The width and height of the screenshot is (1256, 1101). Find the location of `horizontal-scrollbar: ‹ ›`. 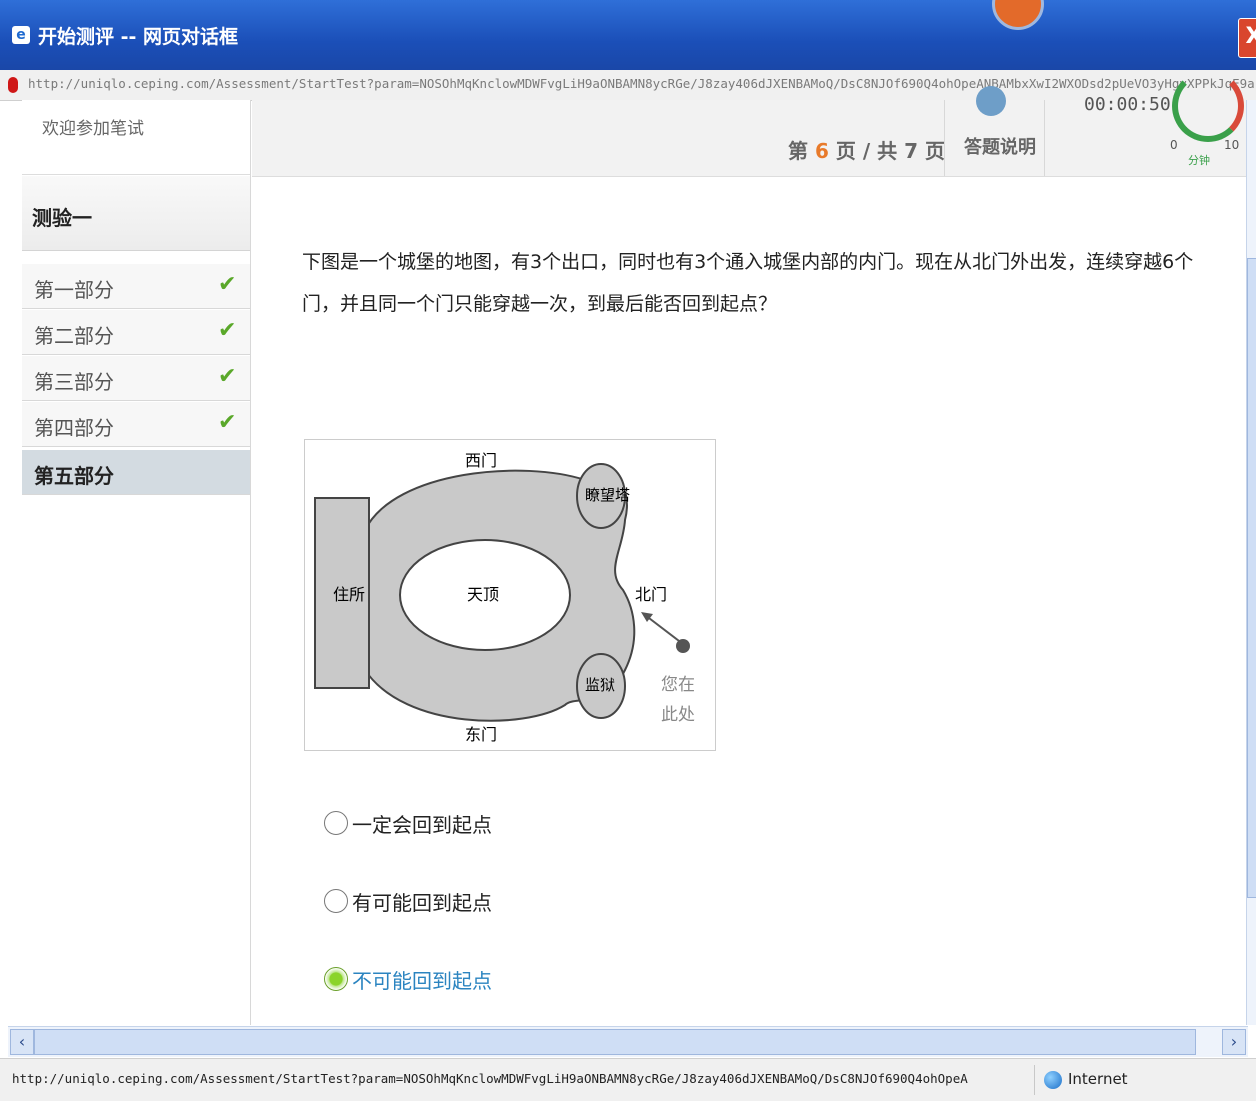

horizontal-scrollbar: ‹ › is located at coordinates (628, 1041).